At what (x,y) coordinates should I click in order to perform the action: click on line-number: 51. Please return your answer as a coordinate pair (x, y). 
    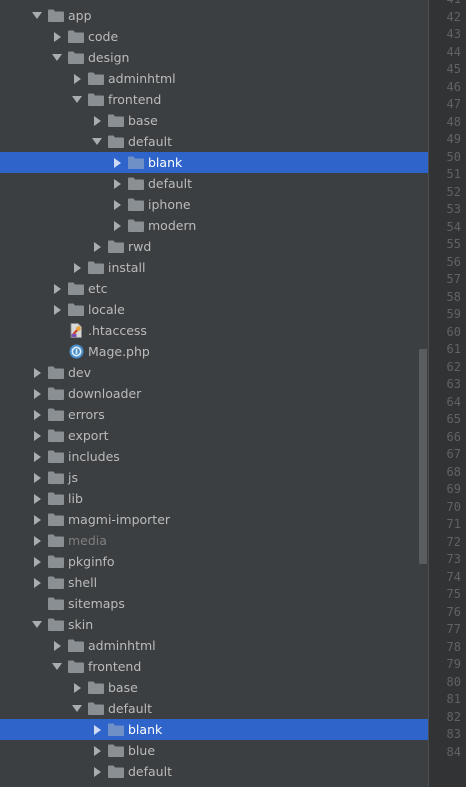
    Looking at the image, I should click on (453, 174).